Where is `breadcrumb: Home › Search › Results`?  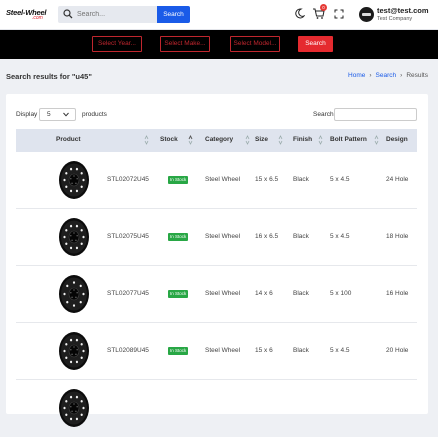 breadcrumb: Home › Search › Results is located at coordinates (388, 75).